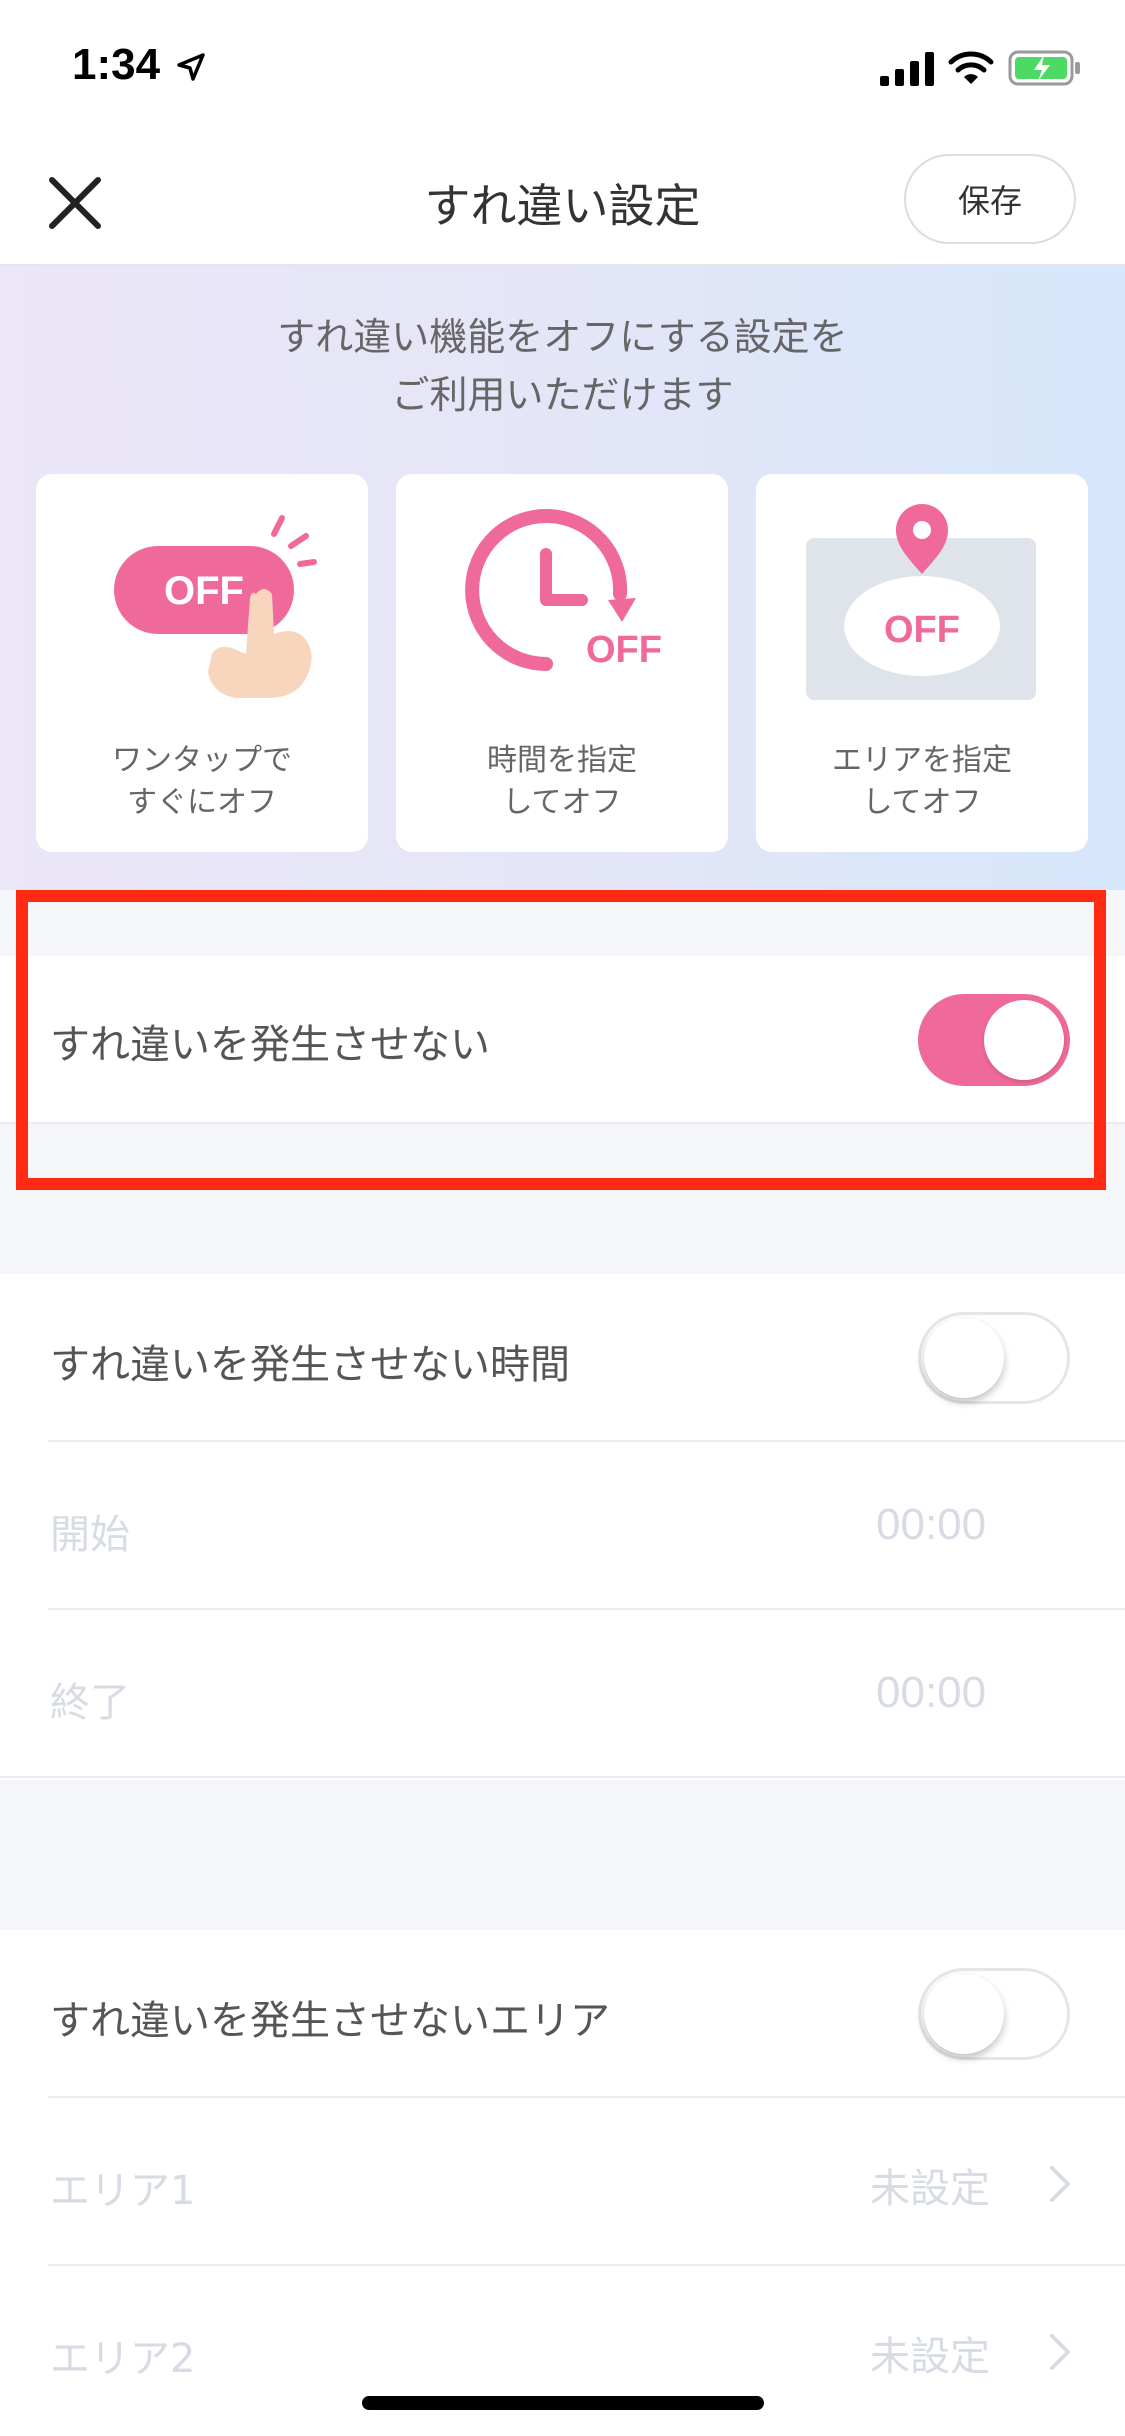 Image resolution: width=1125 pixels, height=2436 pixels. I want to click on map-pin-off-icon: OFF, so click(921, 602).